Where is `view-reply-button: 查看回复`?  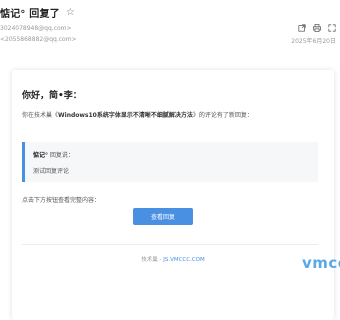
view-reply-button: 查看回复 is located at coordinates (163, 216).